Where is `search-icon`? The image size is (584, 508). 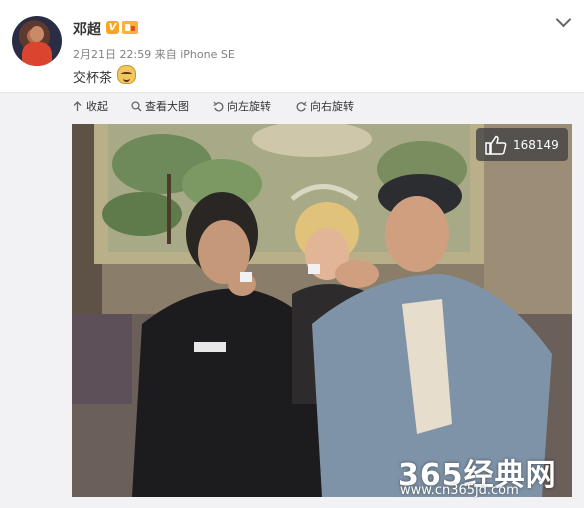
search-icon is located at coordinates (136, 105).